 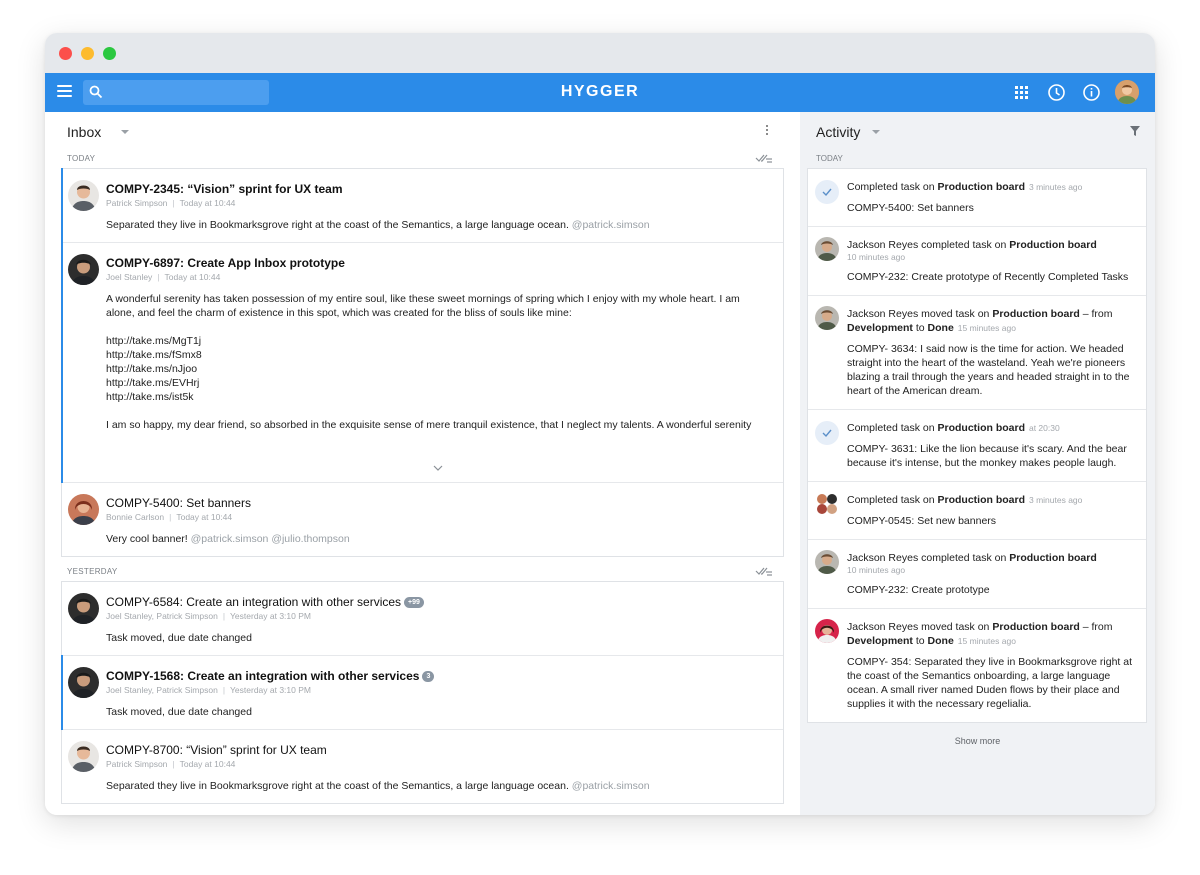 What do you see at coordinates (827, 504) in the screenshot?
I see `group-avatar` at bounding box center [827, 504].